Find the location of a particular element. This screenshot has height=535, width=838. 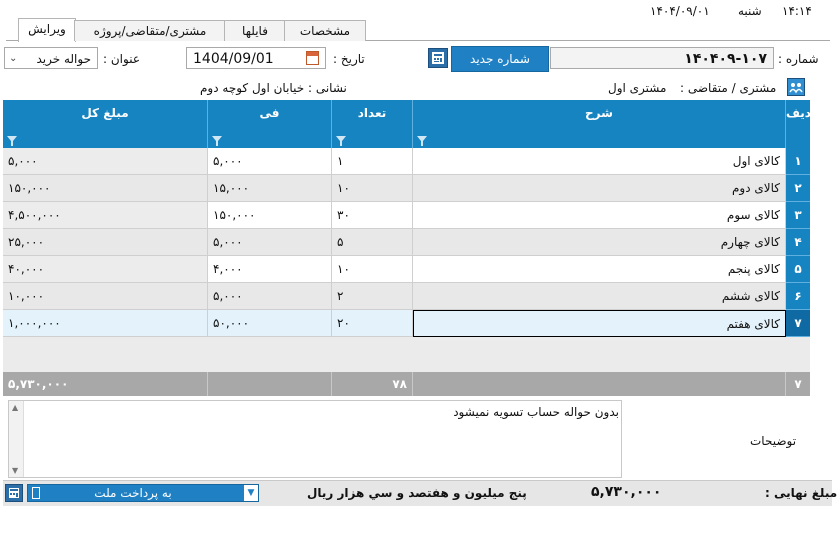

header-description: شرح is located at coordinates (599, 124).